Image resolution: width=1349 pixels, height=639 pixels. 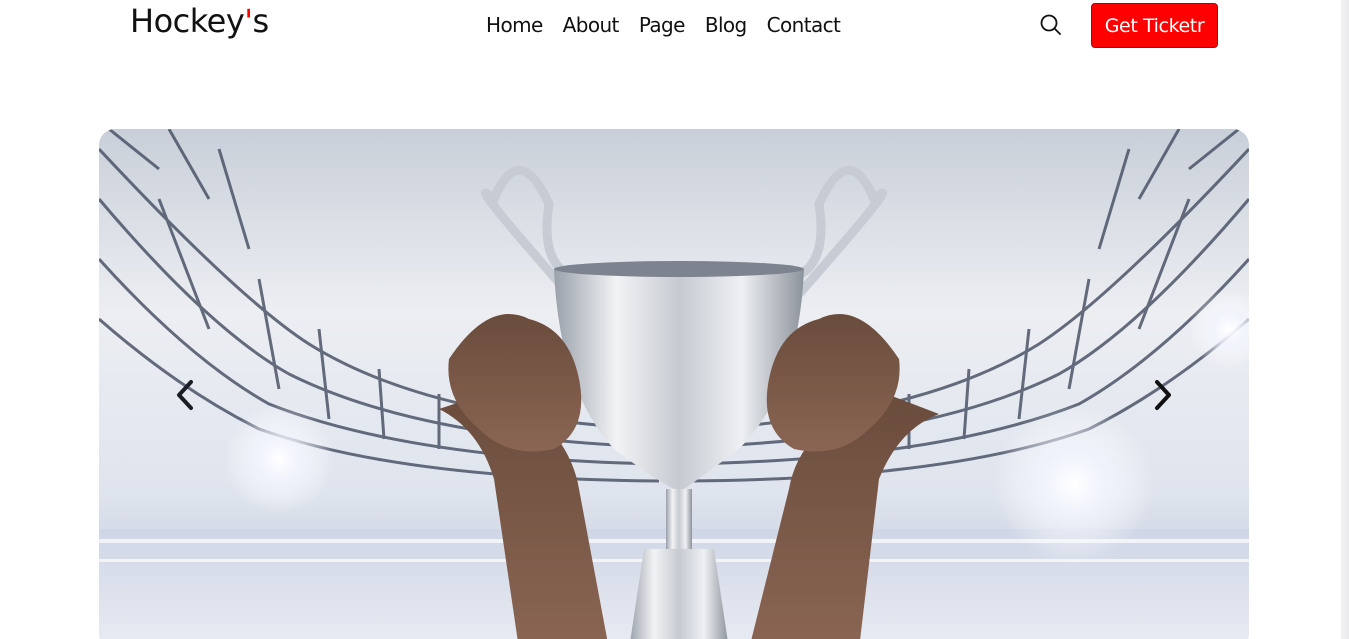 I want to click on page-edge-decoration, so click(x=1345, y=319).